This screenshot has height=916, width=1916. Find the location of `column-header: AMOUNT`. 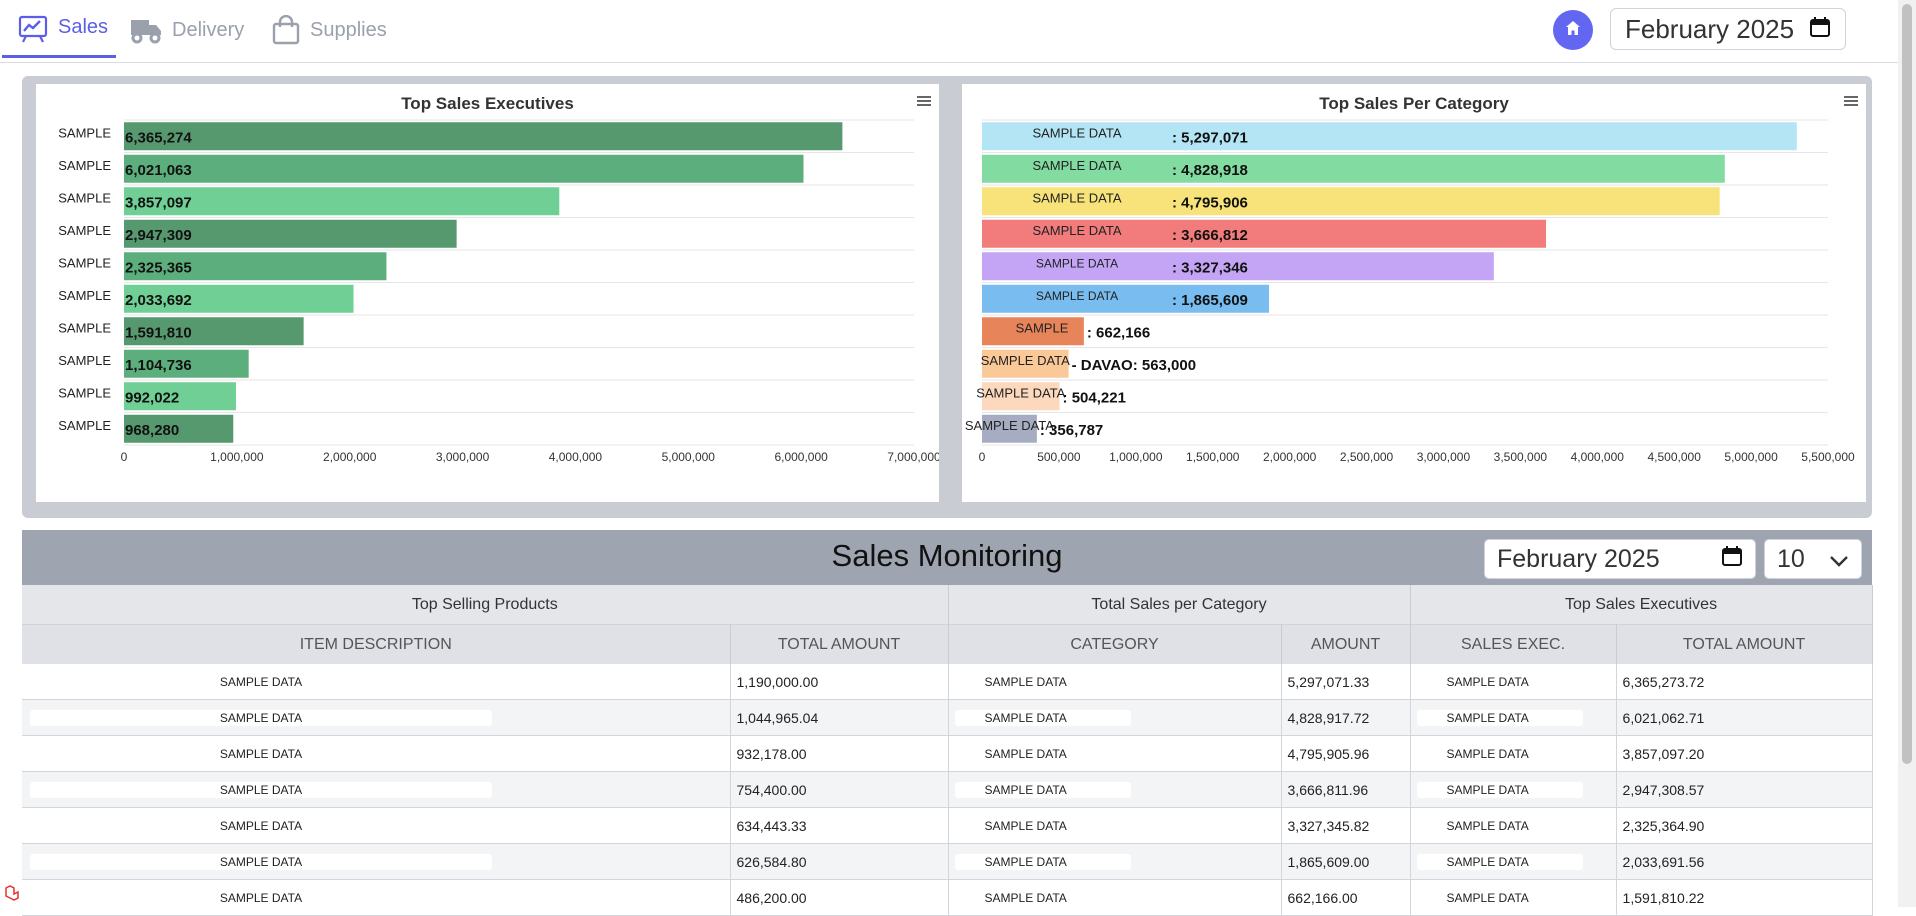

column-header: AMOUNT is located at coordinates (1346, 644).